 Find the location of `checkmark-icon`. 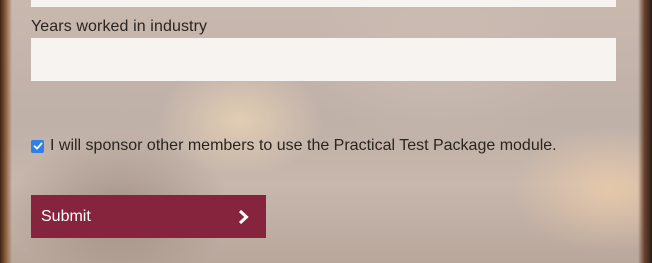

checkmark-icon is located at coordinates (37, 146).